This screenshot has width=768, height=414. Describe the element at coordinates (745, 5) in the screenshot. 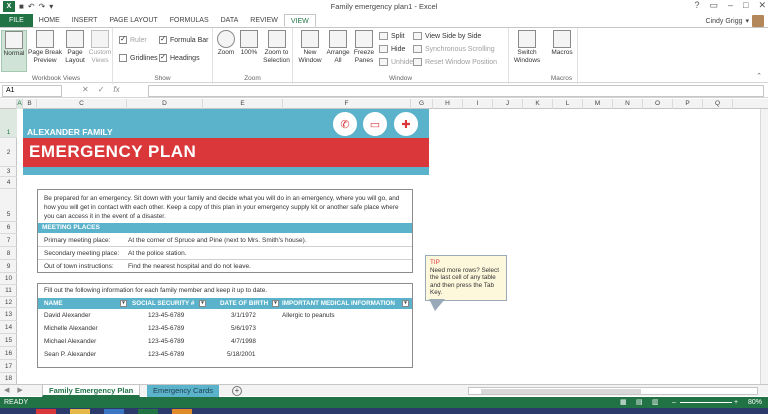

I see `maximize-icon: □` at that location.